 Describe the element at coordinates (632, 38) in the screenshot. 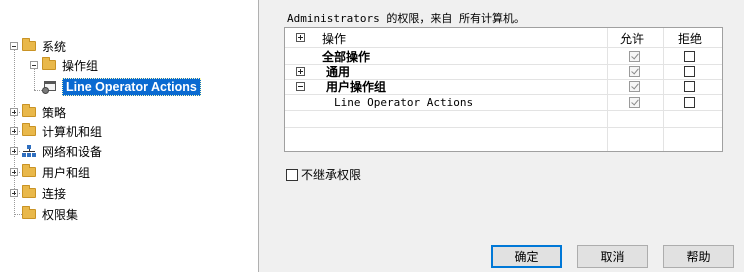

I see `column-header-allow: 允许` at that location.